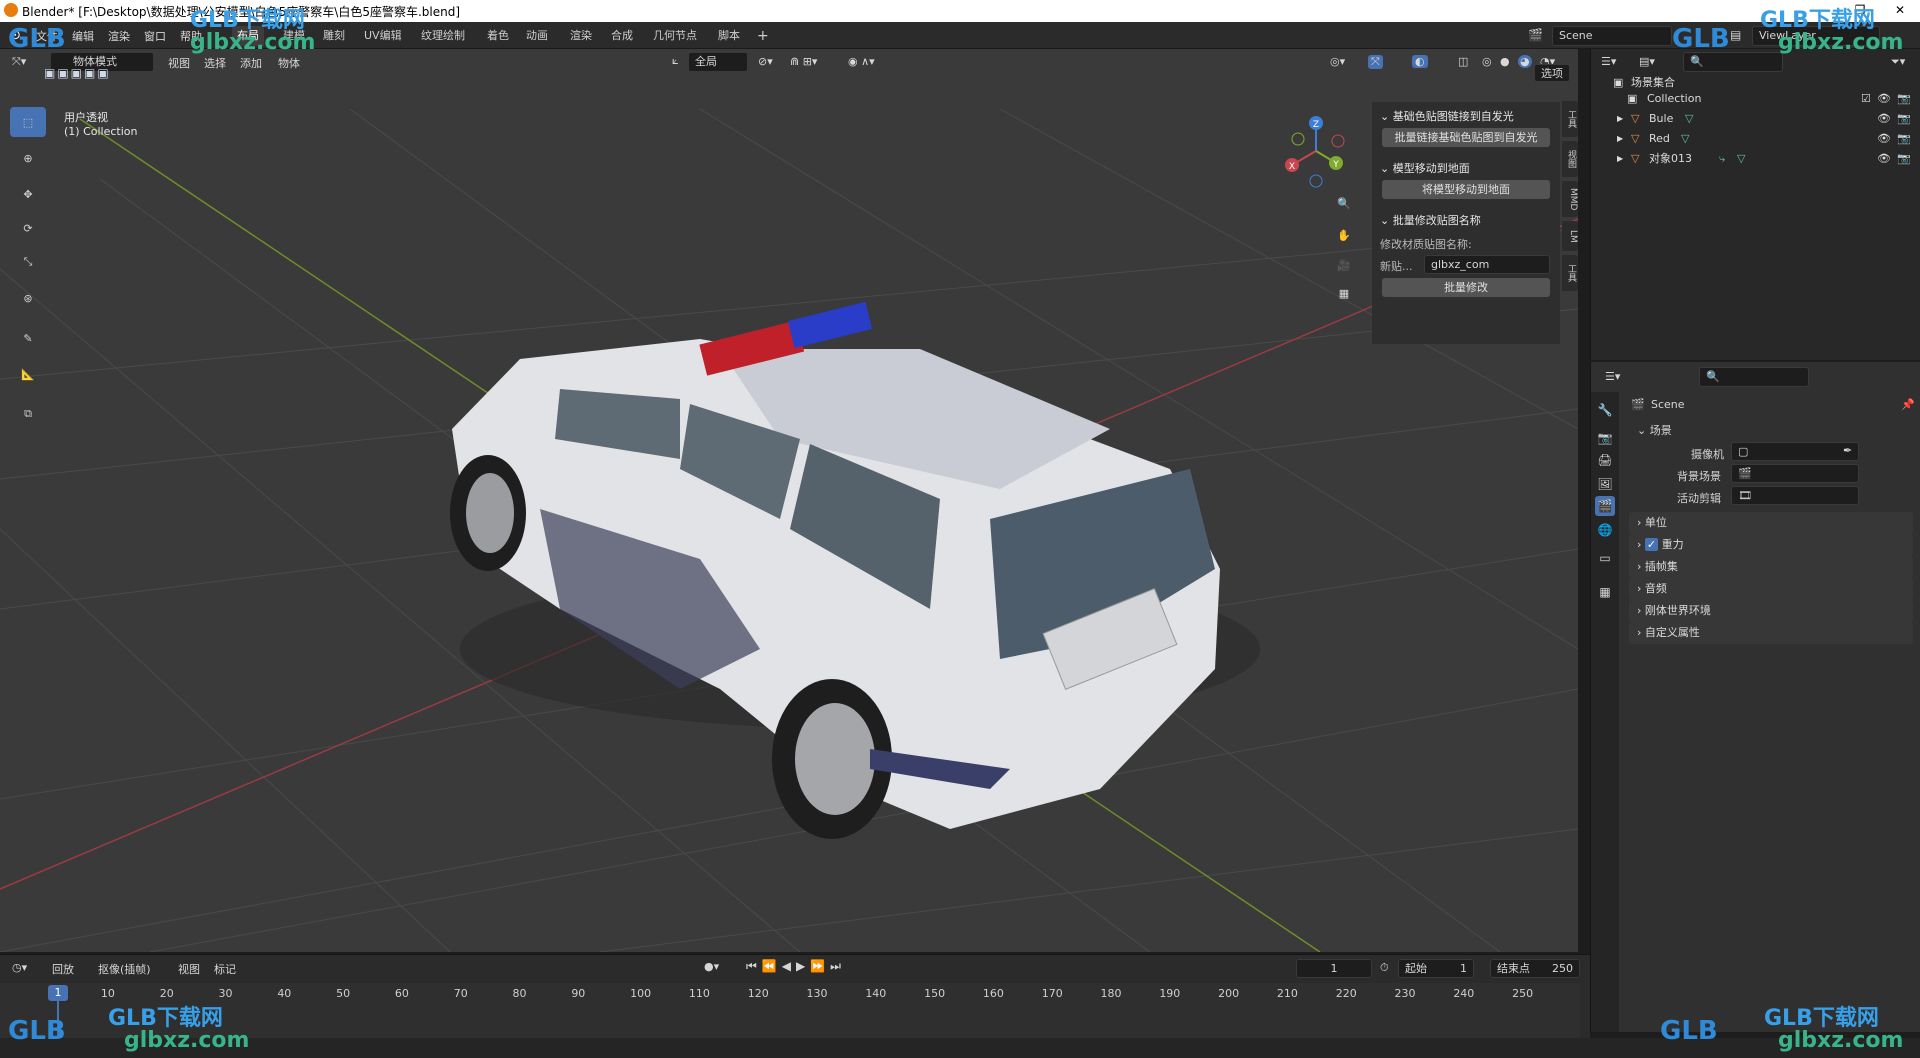 The width and height of the screenshot is (1920, 1058). What do you see at coordinates (1466, 287) in the screenshot?
I see `batch-rename-button: 批量修改` at bounding box center [1466, 287].